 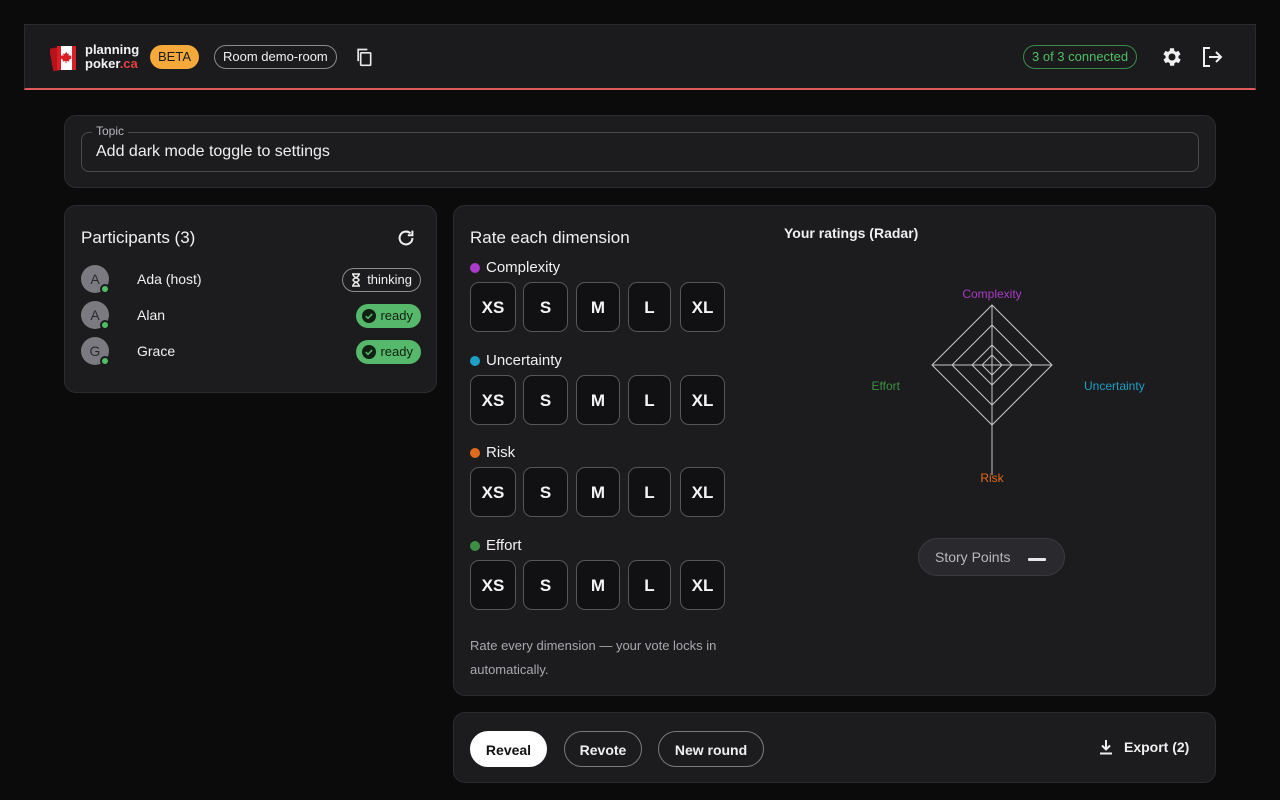 I want to click on dimension-name: Uncertainty, so click(x=524, y=360).